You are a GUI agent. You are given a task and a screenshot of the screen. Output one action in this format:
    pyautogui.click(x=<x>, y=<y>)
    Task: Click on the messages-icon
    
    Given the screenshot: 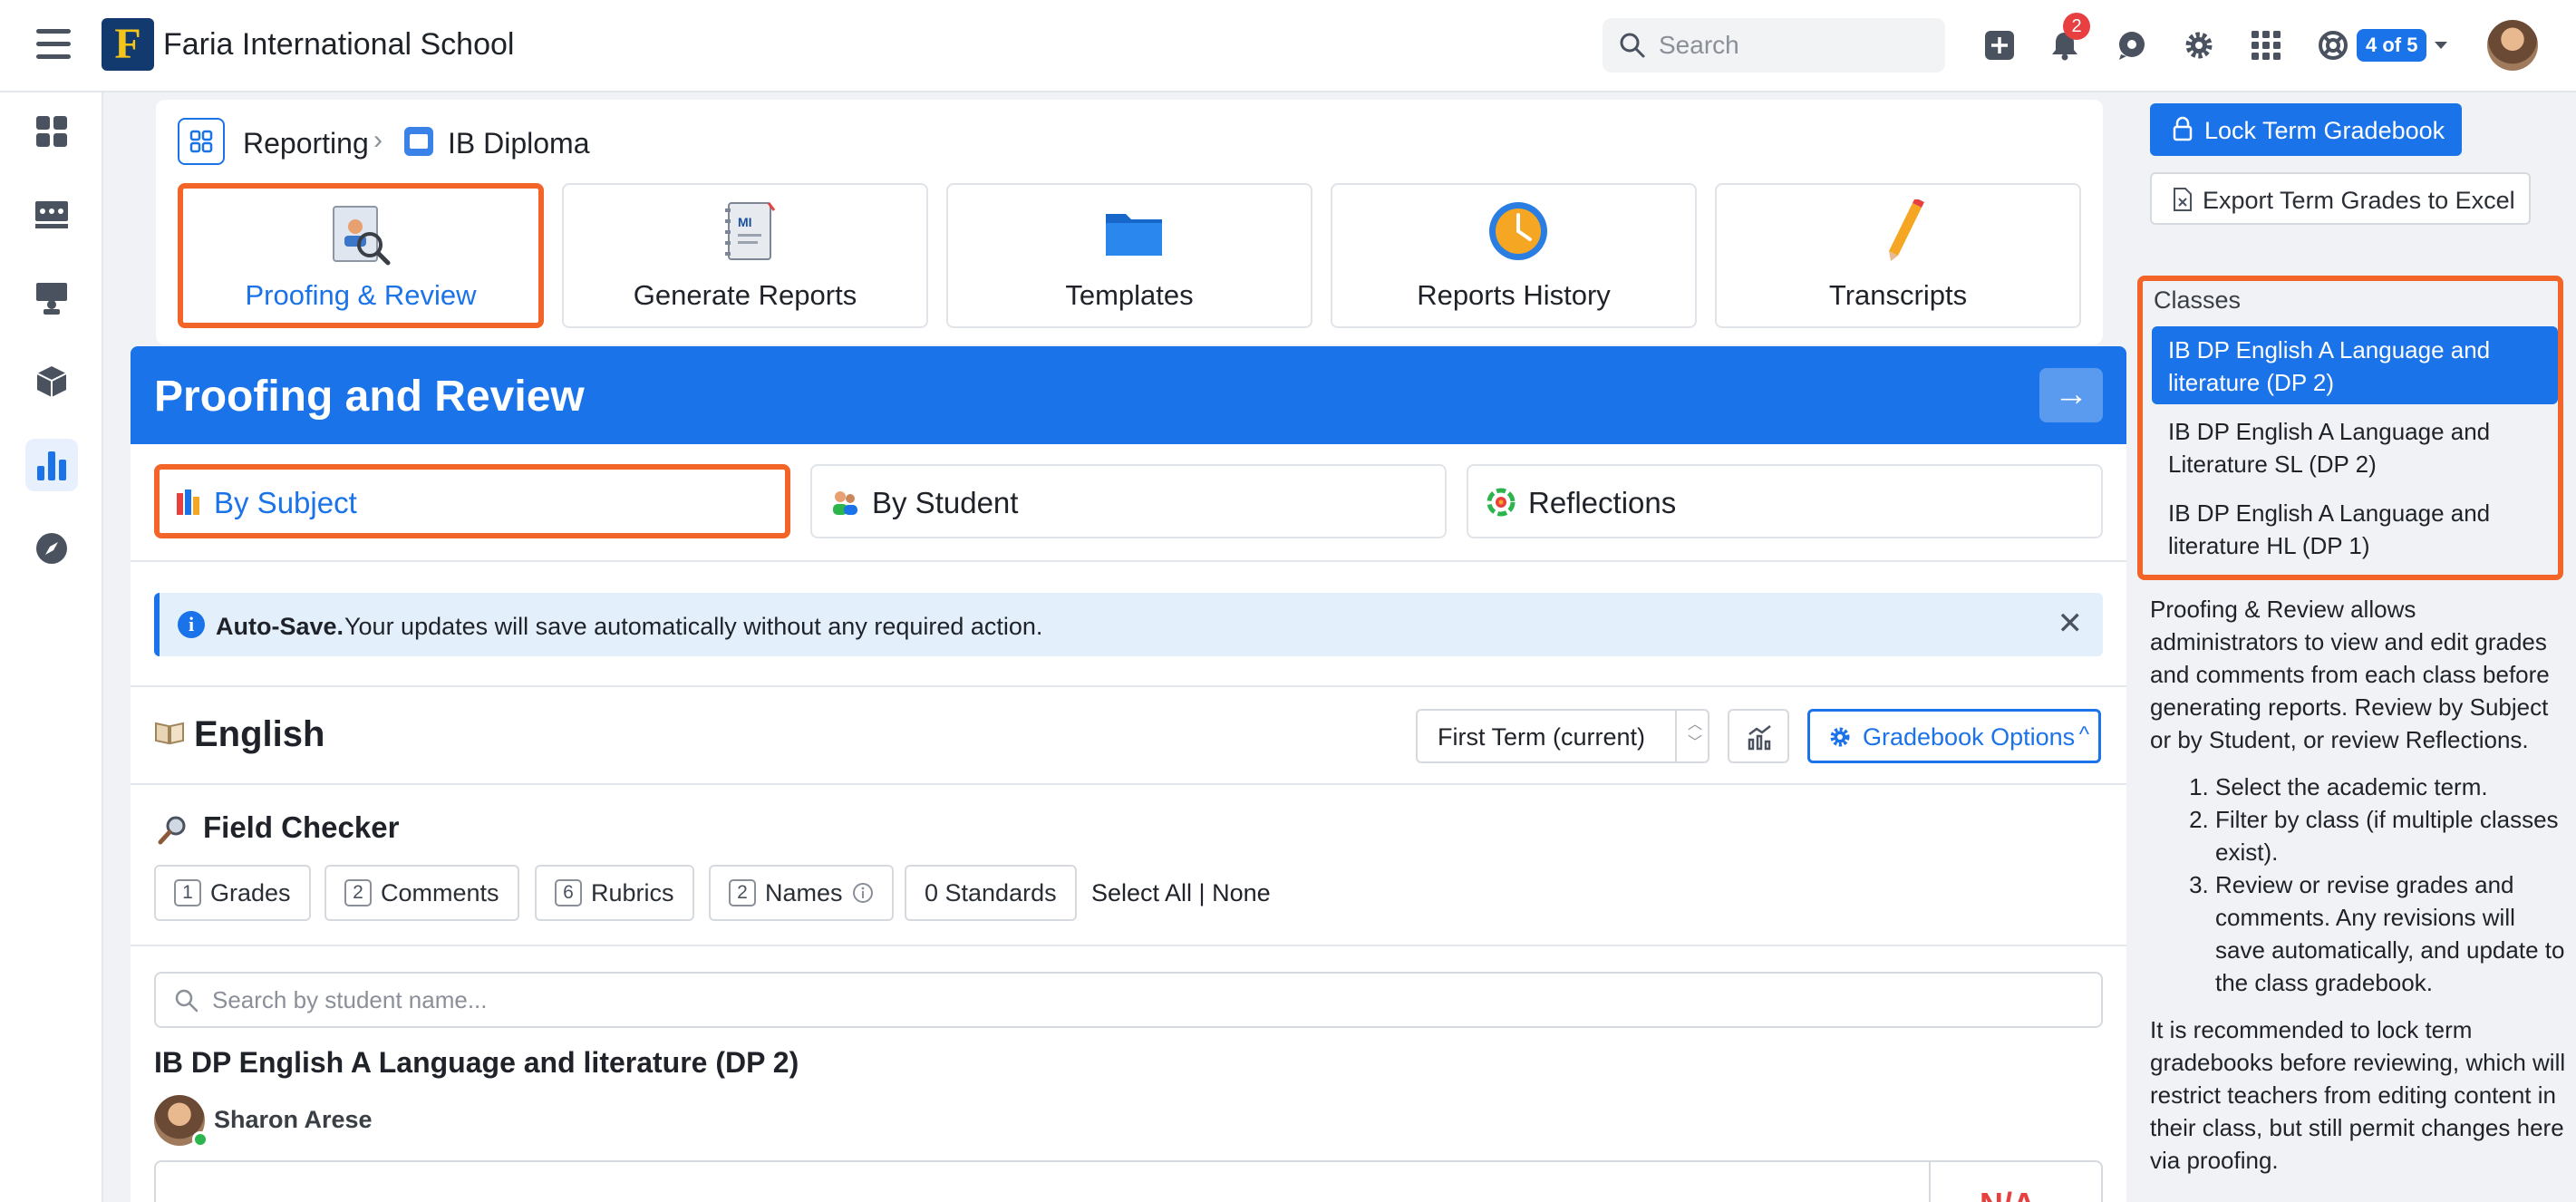 What is the action you would take?
    pyautogui.click(x=2132, y=45)
    